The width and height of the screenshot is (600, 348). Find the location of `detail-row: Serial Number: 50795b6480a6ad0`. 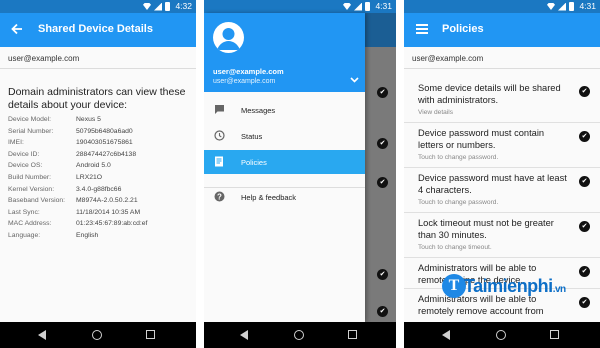

detail-row: Serial Number: 50795b6480a6ad0 is located at coordinates (100, 134).